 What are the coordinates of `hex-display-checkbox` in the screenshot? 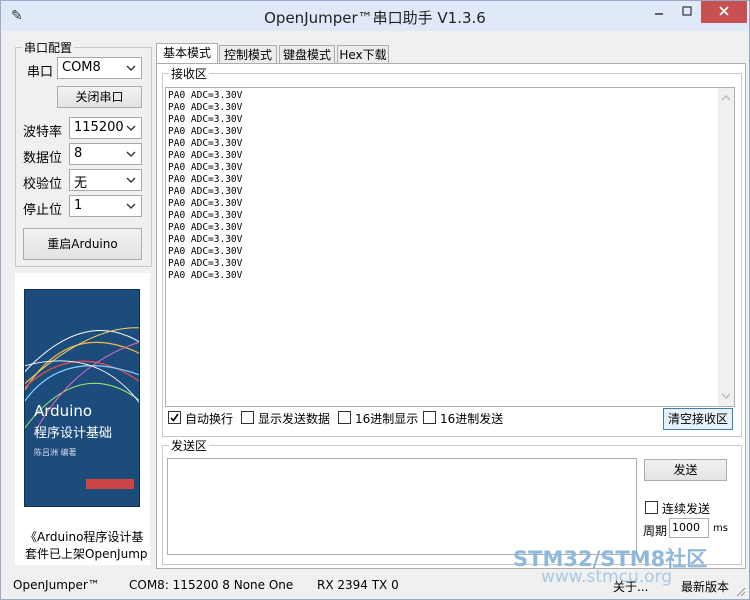 It's located at (344, 417).